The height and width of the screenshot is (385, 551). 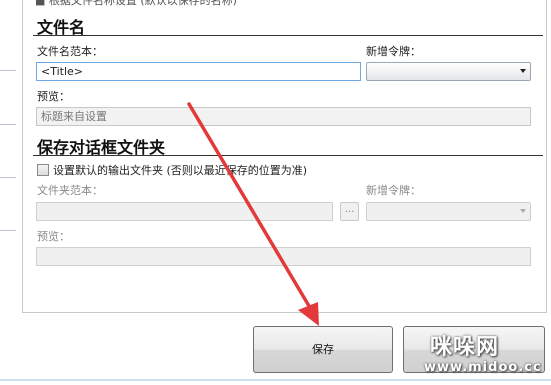 I want to click on bottom-bar, so click(x=275, y=380).